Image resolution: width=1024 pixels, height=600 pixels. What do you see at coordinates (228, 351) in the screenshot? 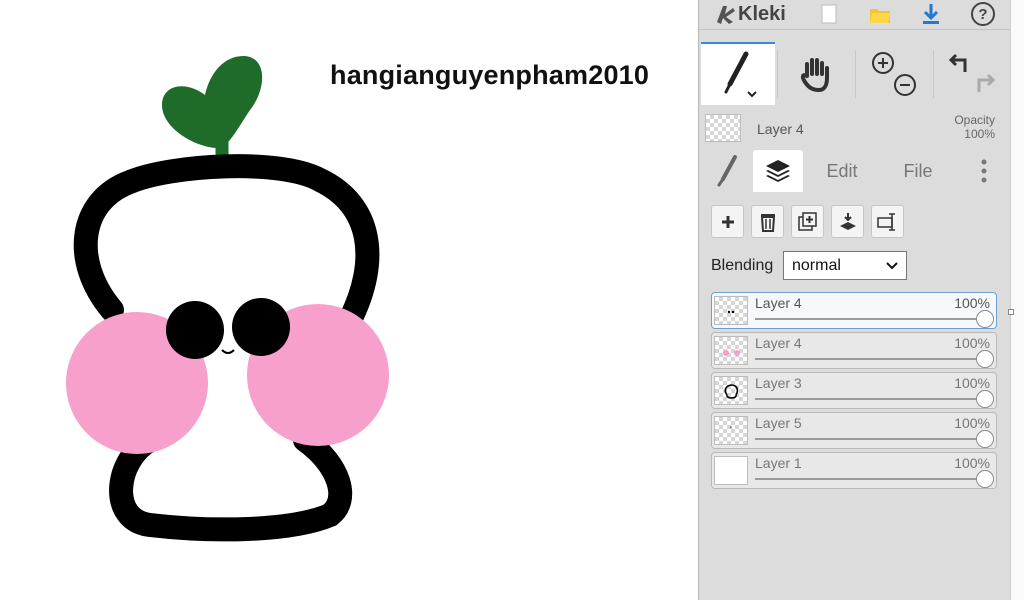
I see `mouth` at bounding box center [228, 351].